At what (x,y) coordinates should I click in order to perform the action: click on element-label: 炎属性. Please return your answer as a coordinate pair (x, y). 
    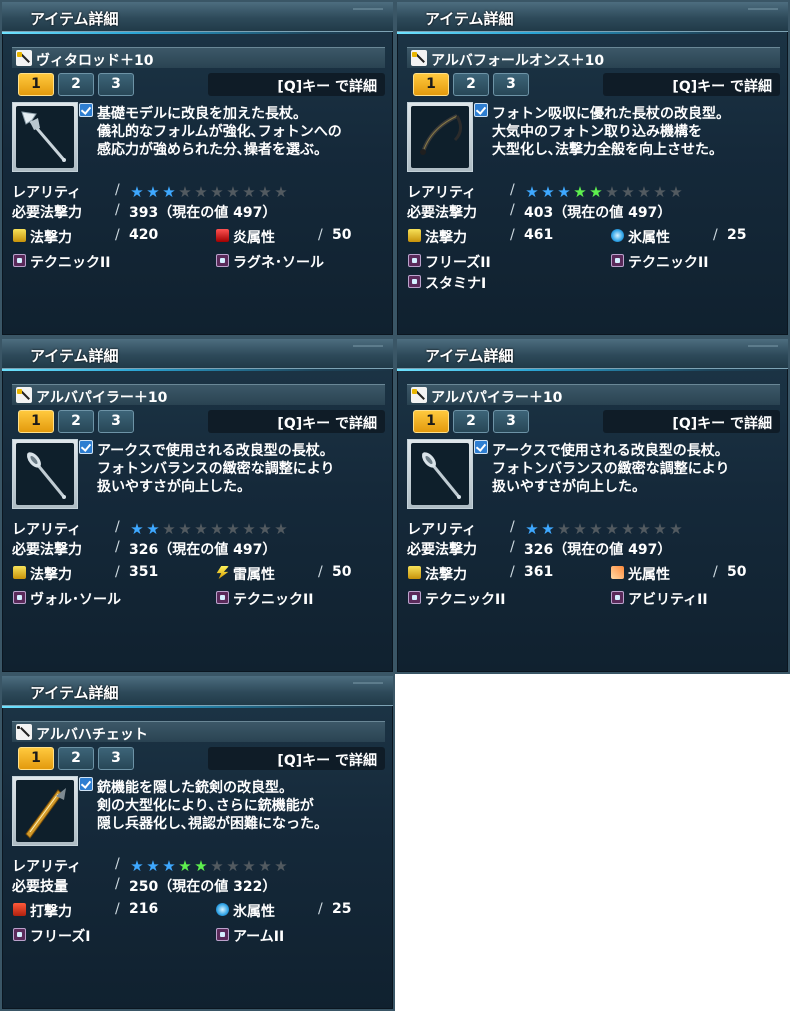
    Looking at the image, I should click on (254, 238).